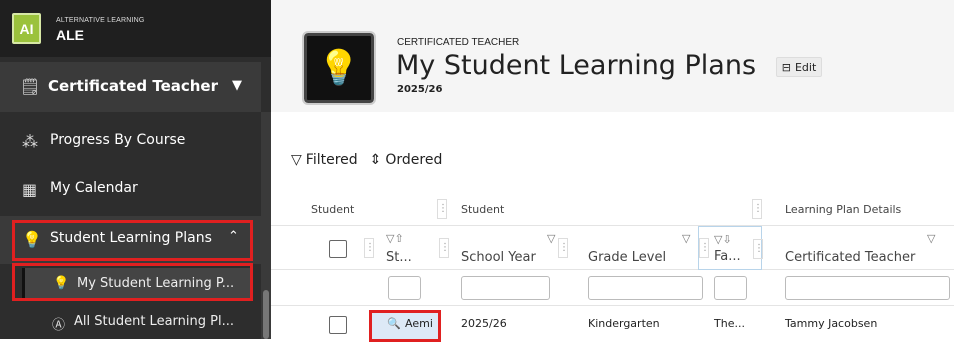 This screenshot has height=342, width=954. Describe the element at coordinates (484, 323) in the screenshot. I see `school-year-cell: 2025/26` at that location.